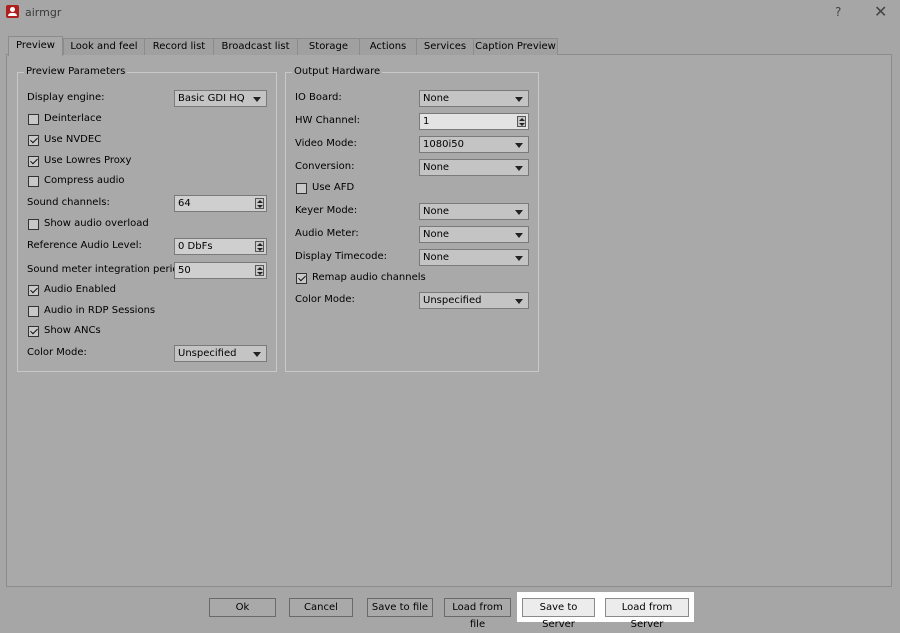 Image resolution: width=900 pixels, height=633 pixels. What do you see at coordinates (474, 121) in the screenshot?
I see `hw-channel-spinbox: 1` at bounding box center [474, 121].